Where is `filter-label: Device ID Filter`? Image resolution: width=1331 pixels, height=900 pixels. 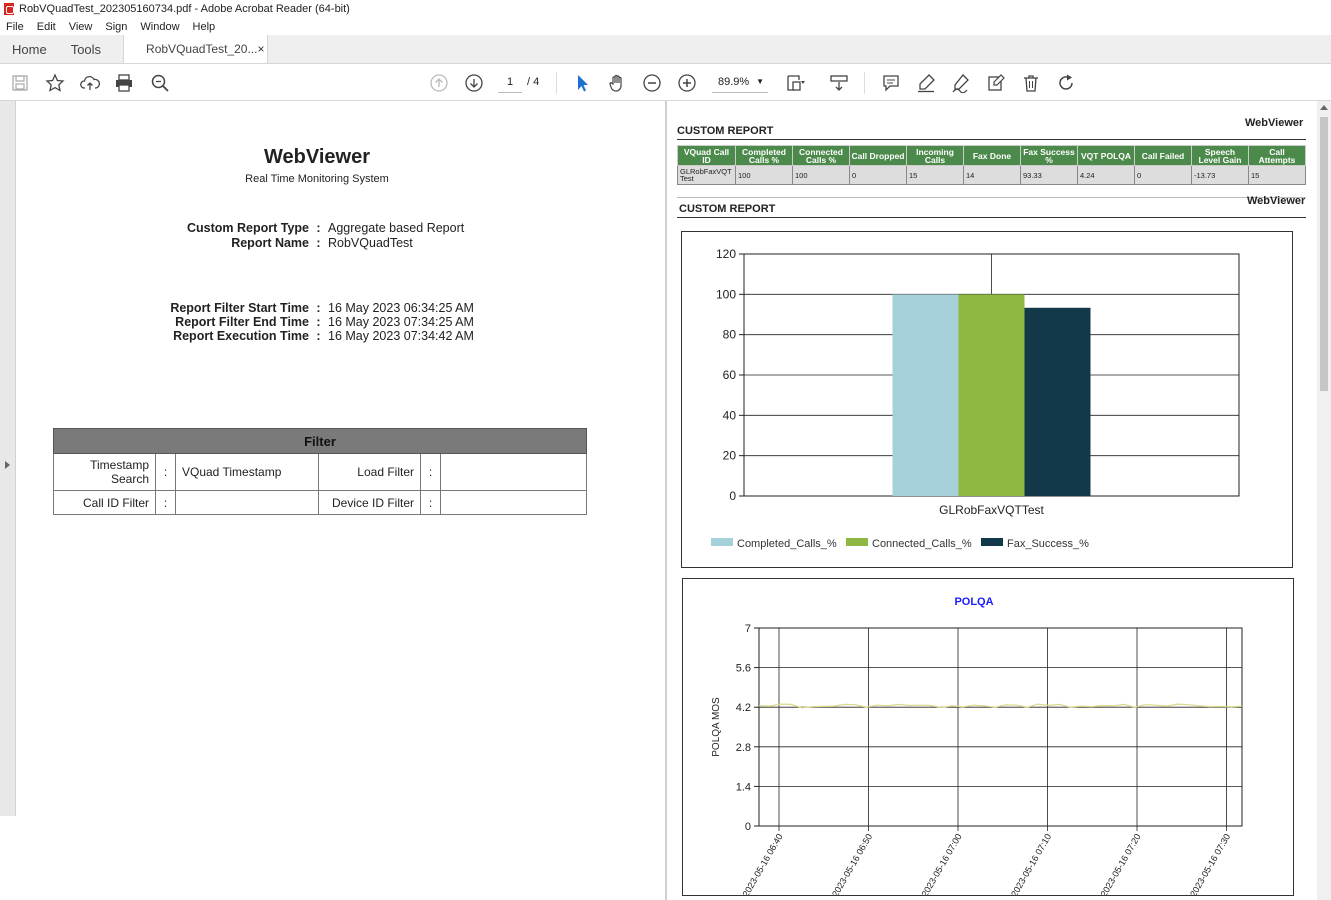 filter-label: Device ID Filter is located at coordinates (369, 502).